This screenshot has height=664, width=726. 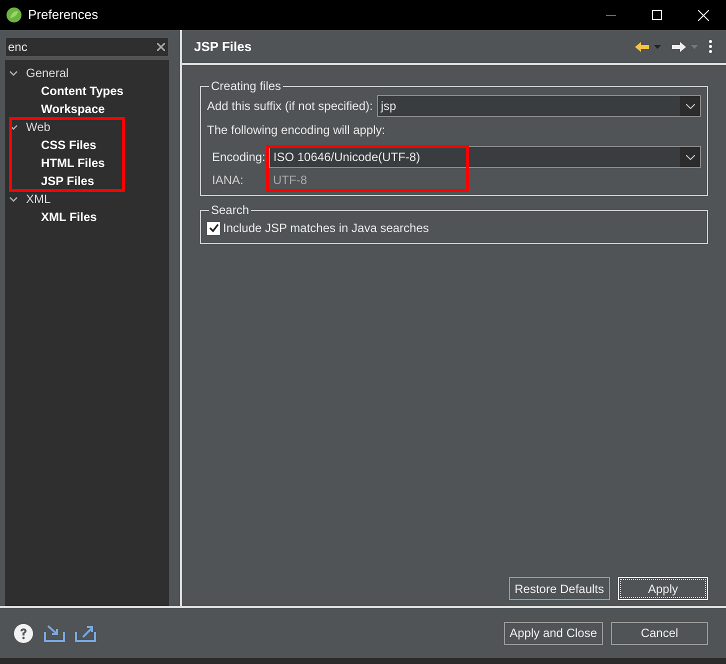 I want to click on tree-item: JSP Files, so click(x=67, y=181).